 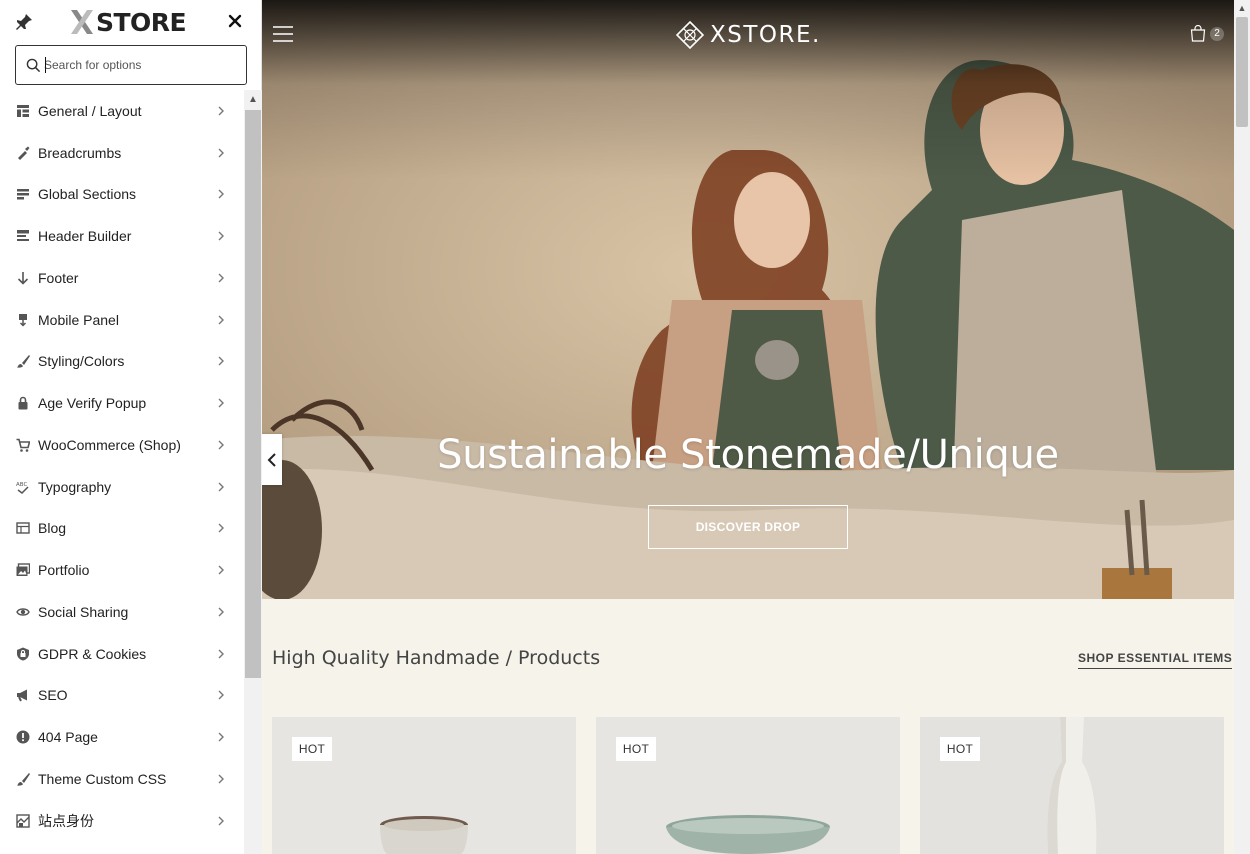 What do you see at coordinates (1155, 660) in the screenshot?
I see `shop-essential-items-link: SHOP ESSENTIAL ITEMS` at bounding box center [1155, 660].